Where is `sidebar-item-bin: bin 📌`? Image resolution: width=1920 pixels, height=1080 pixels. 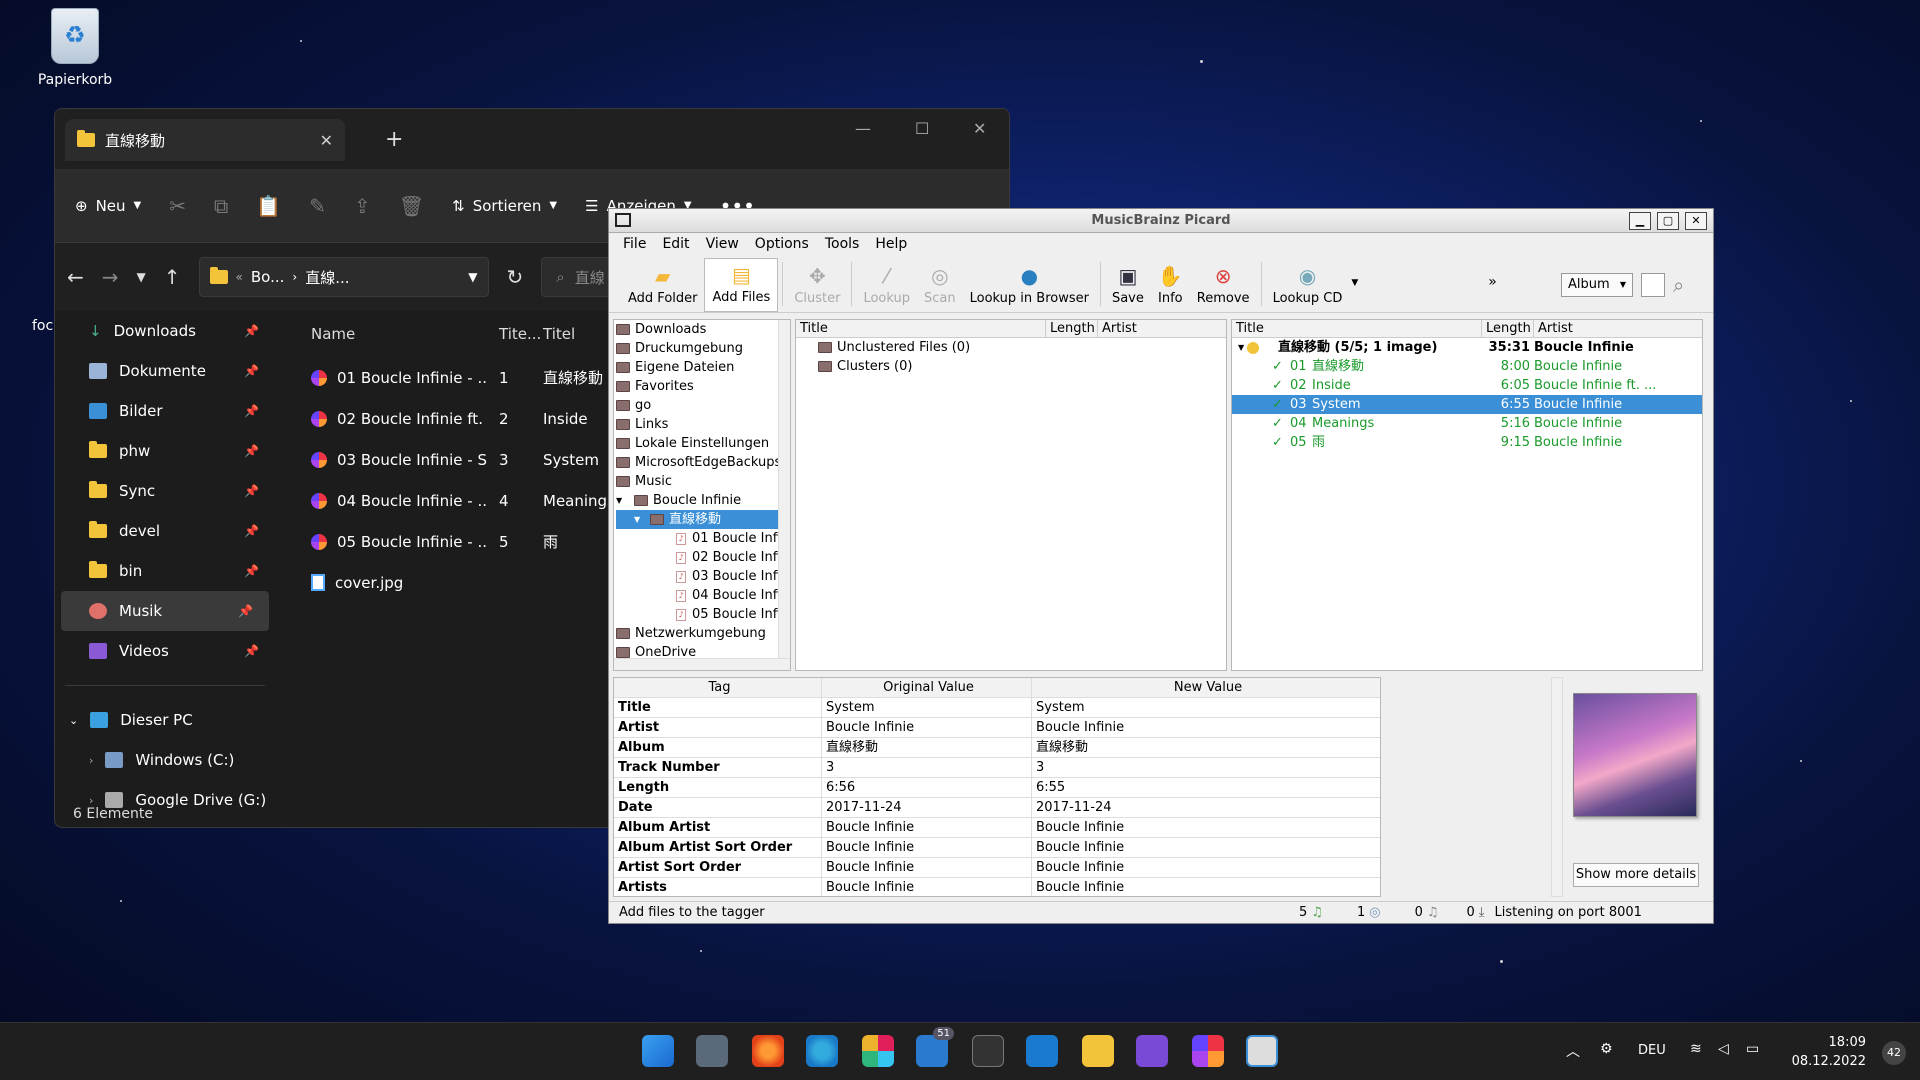
sidebar-item-bin: bin 📌 is located at coordinates (165, 571).